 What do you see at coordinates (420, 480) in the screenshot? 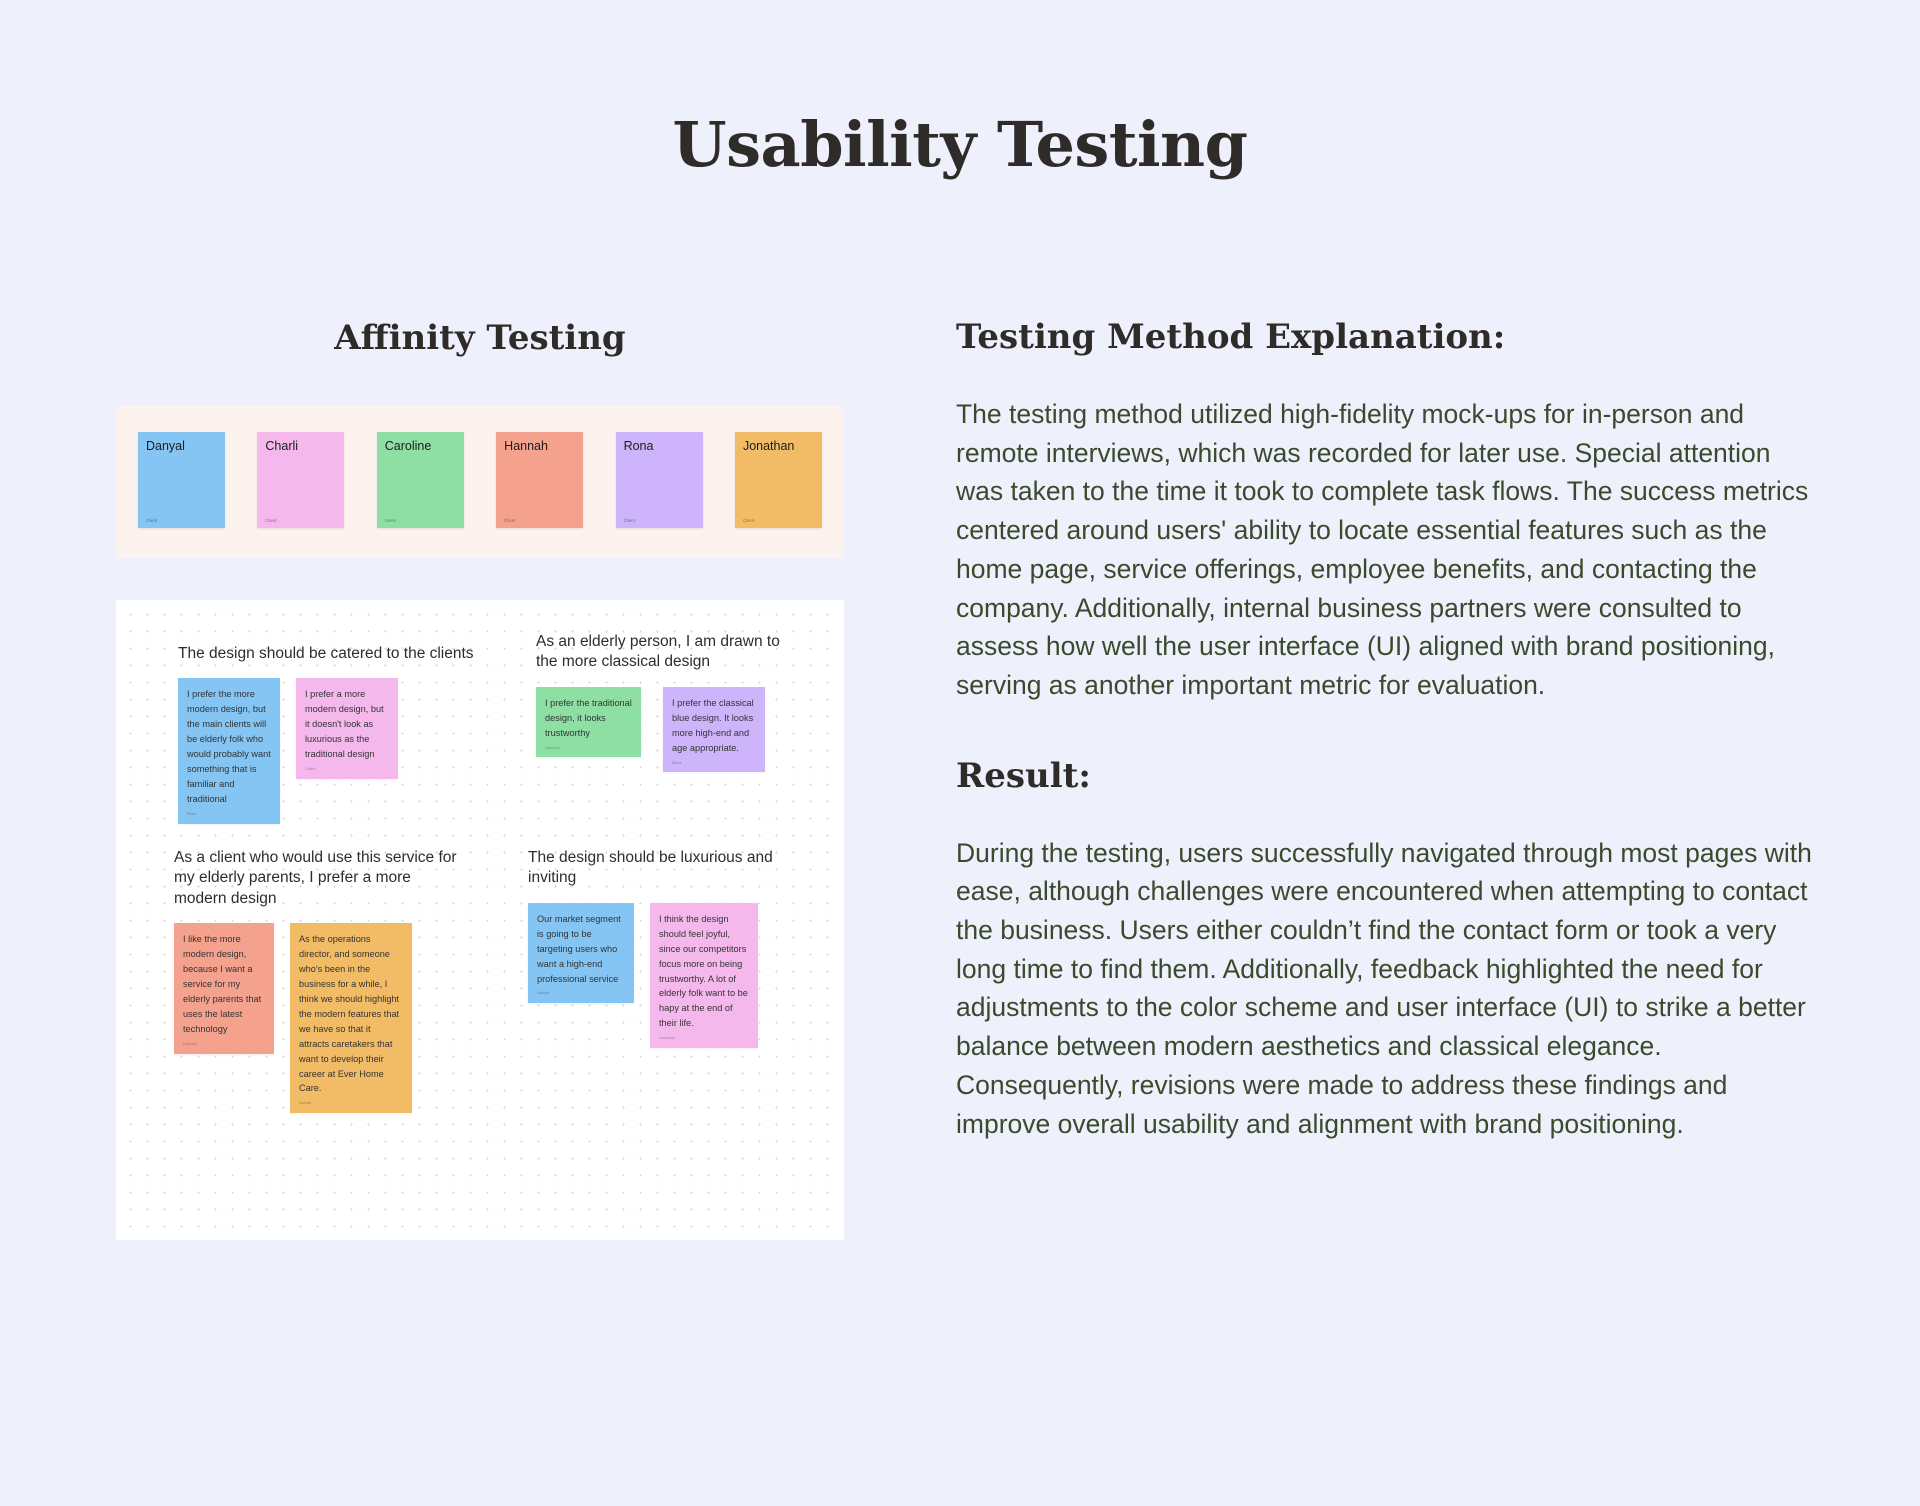
I see `participant-card: Caroline Users` at bounding box center [420, 480].